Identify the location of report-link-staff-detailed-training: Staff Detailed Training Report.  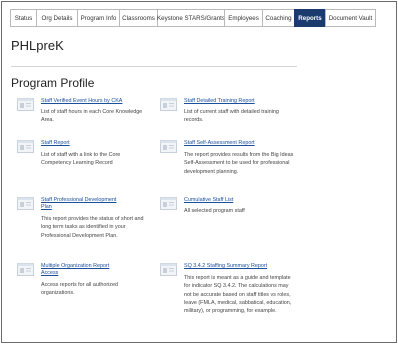
(236, 101).